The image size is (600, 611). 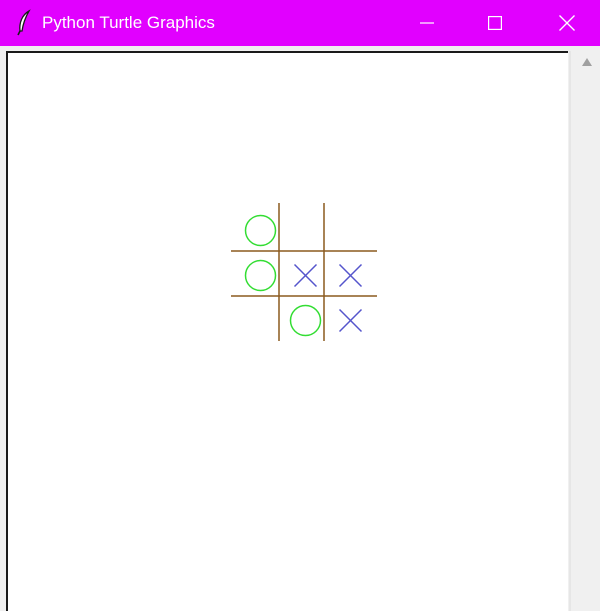 I want to click on feather-icon, so click(x=24, y=22).